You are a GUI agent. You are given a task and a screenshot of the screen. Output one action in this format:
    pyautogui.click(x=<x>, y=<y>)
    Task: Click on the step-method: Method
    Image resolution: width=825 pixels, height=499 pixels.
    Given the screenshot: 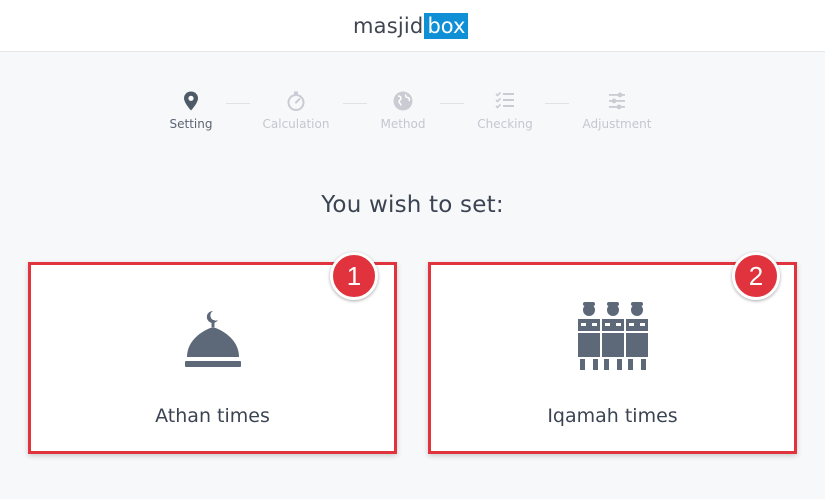 What is the action you would take?
    pyautogui.click(x=403, y=110)
    